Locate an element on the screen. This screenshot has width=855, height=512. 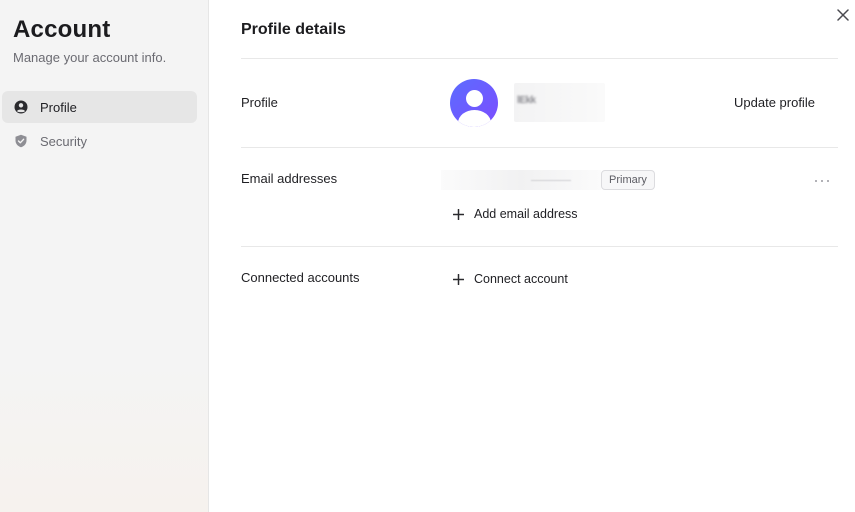
more-horizontal-icon is located at coordinates (822, 179).